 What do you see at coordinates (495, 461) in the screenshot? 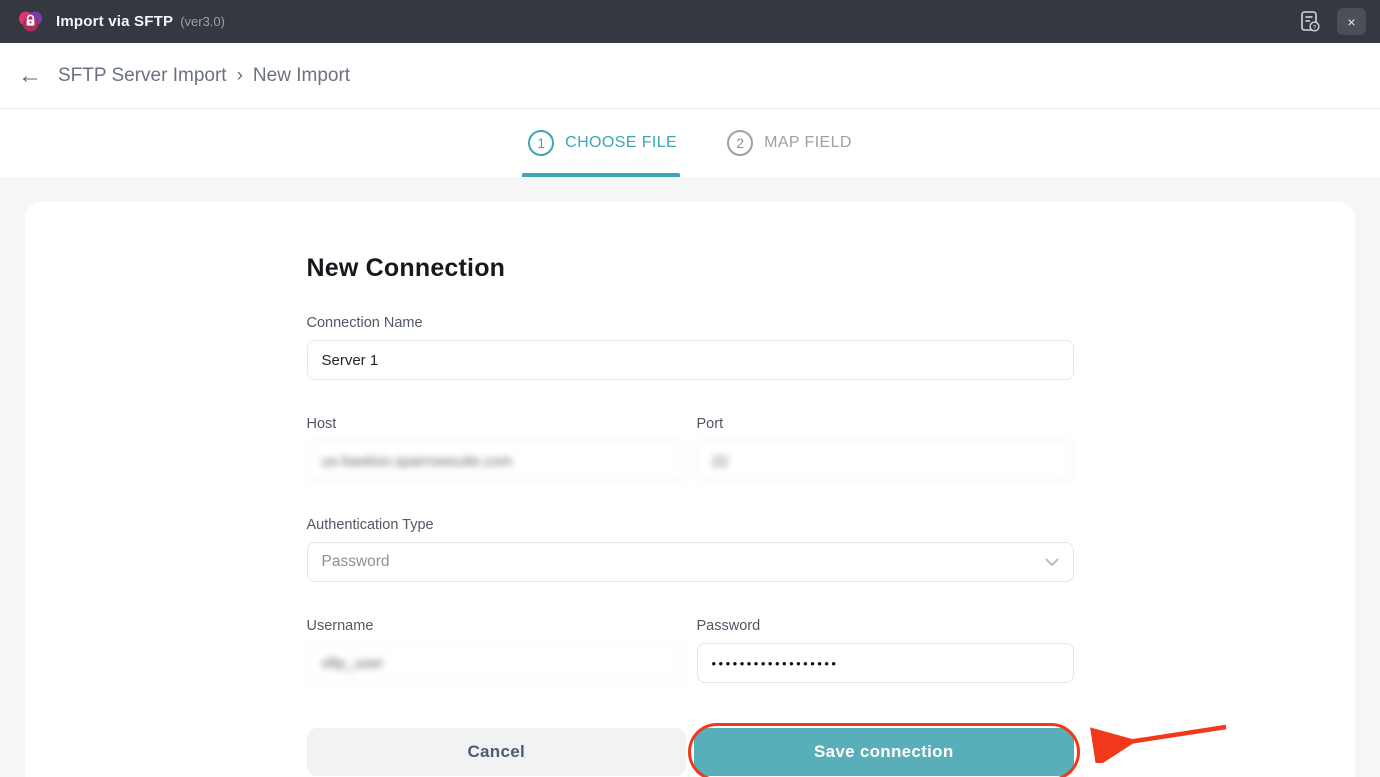
I see `host-input` at bounding box center [495, 461].